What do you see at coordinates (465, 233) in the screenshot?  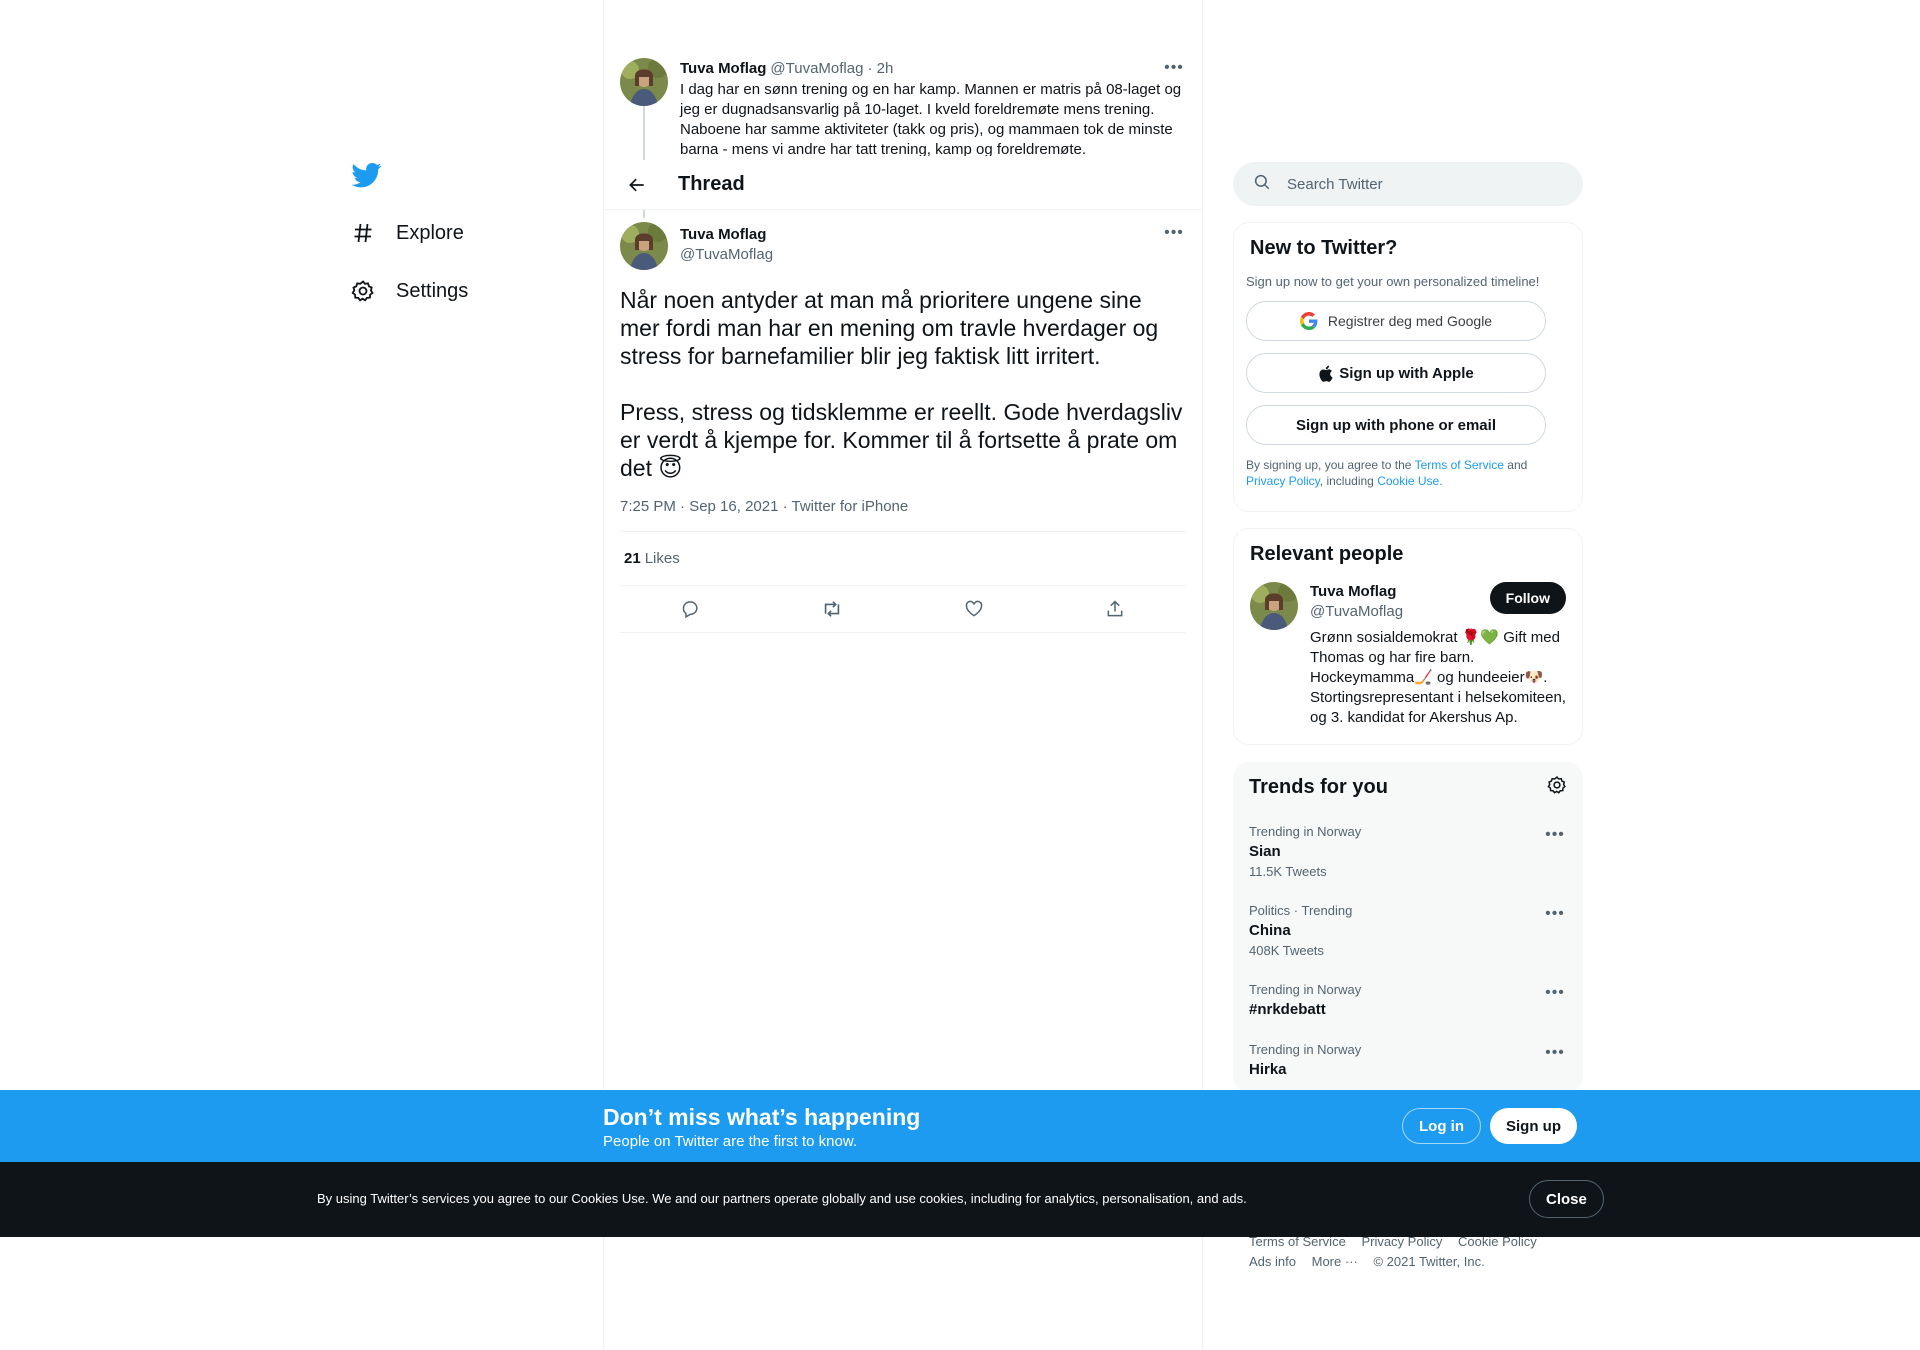 I see `nav-explore: Explore` at bounding box center [465, 233].